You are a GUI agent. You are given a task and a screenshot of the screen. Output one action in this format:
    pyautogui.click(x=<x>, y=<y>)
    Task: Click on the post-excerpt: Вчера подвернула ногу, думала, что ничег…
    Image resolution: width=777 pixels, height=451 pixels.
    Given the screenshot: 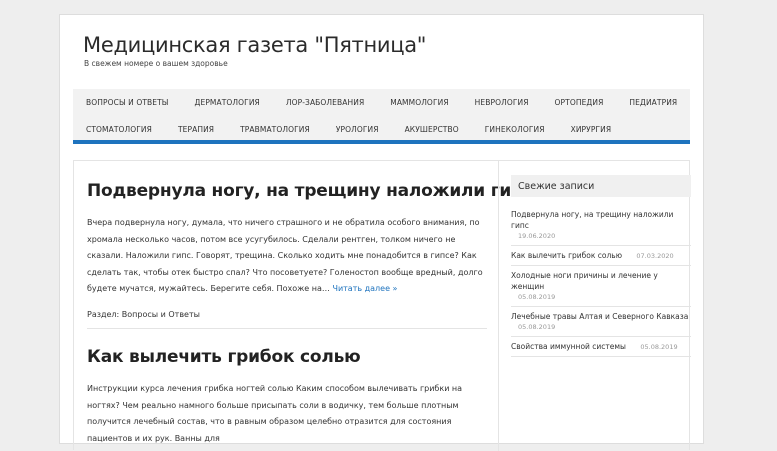 What is the action you would take?
    pyautogui.click(x=287, y=256)
    